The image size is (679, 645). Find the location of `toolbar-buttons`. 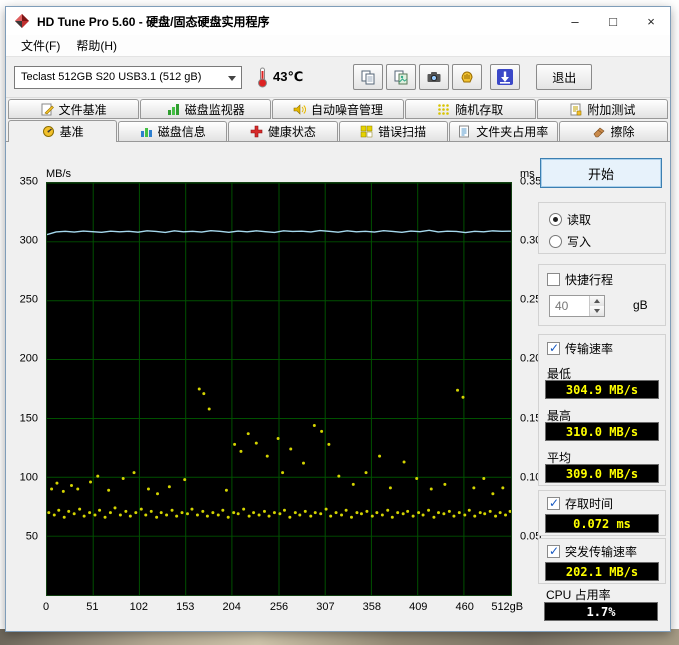

toolbar-buttons is located at coordinates (418, 77).